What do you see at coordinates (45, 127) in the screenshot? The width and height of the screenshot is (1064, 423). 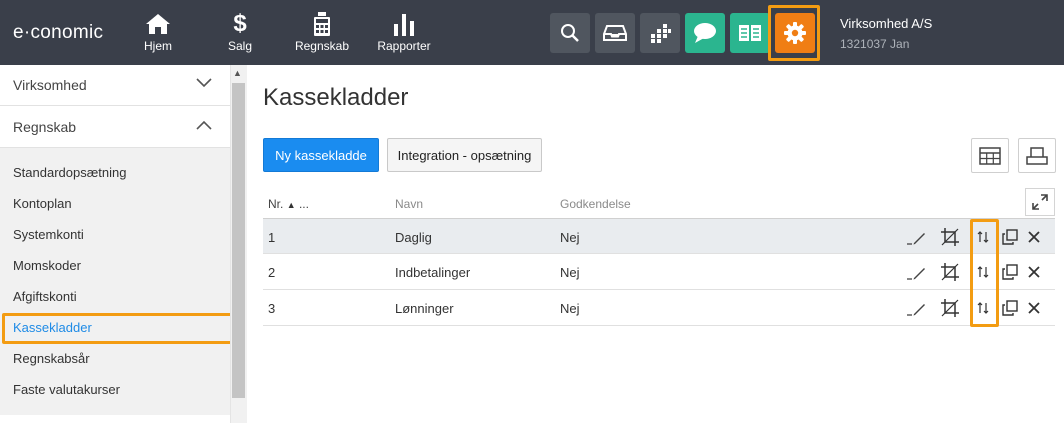 I see `sidebar-section-label: Regnskab` at bounding box center [45, 127].